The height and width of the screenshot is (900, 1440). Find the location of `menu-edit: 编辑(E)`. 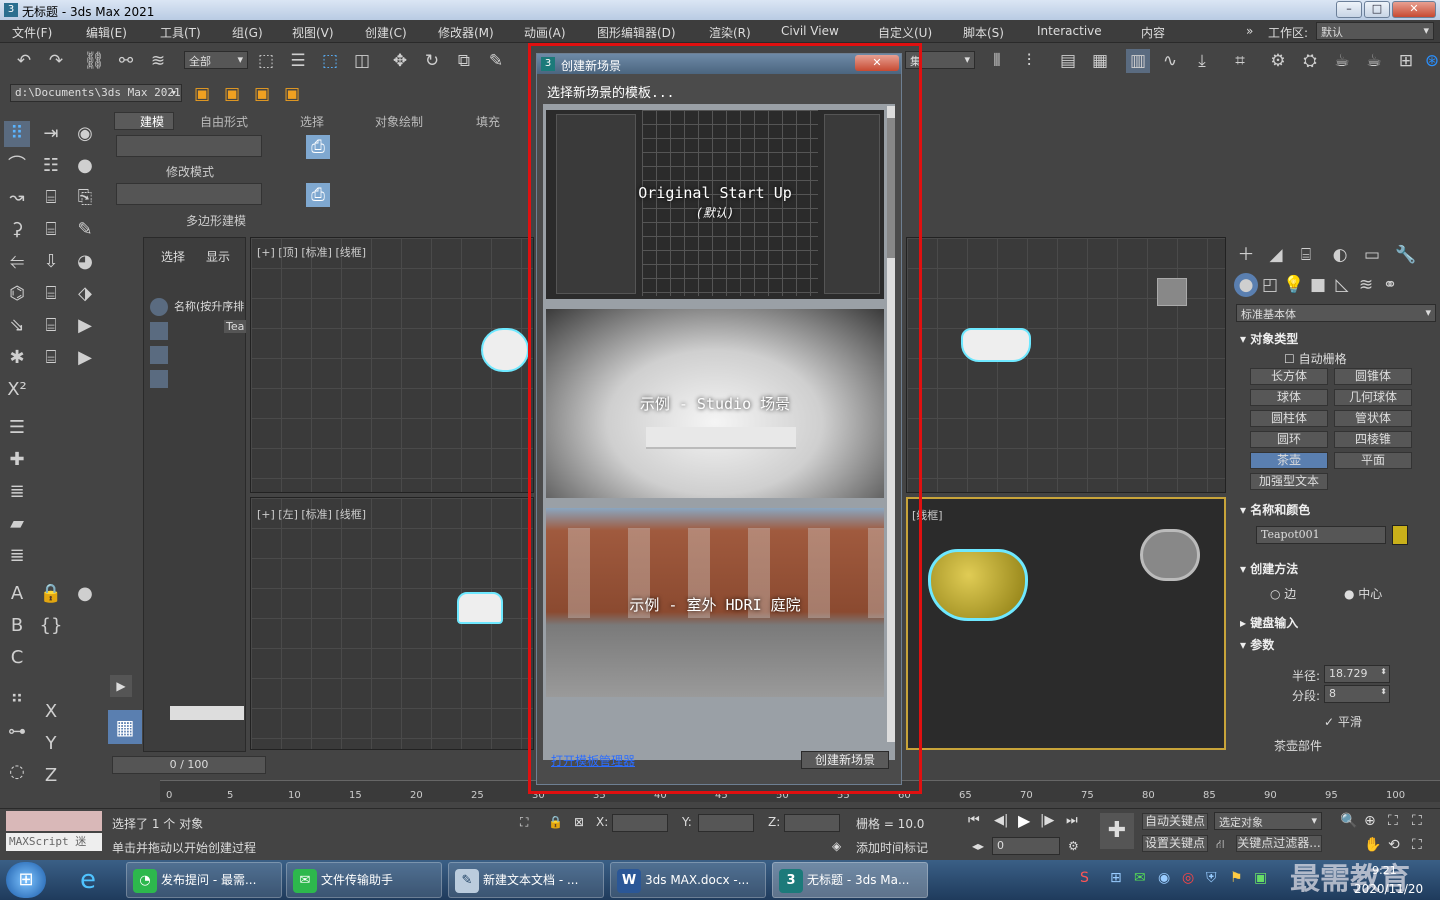

menu-edit: 编辑(E) is located at coordinates (106, 32).